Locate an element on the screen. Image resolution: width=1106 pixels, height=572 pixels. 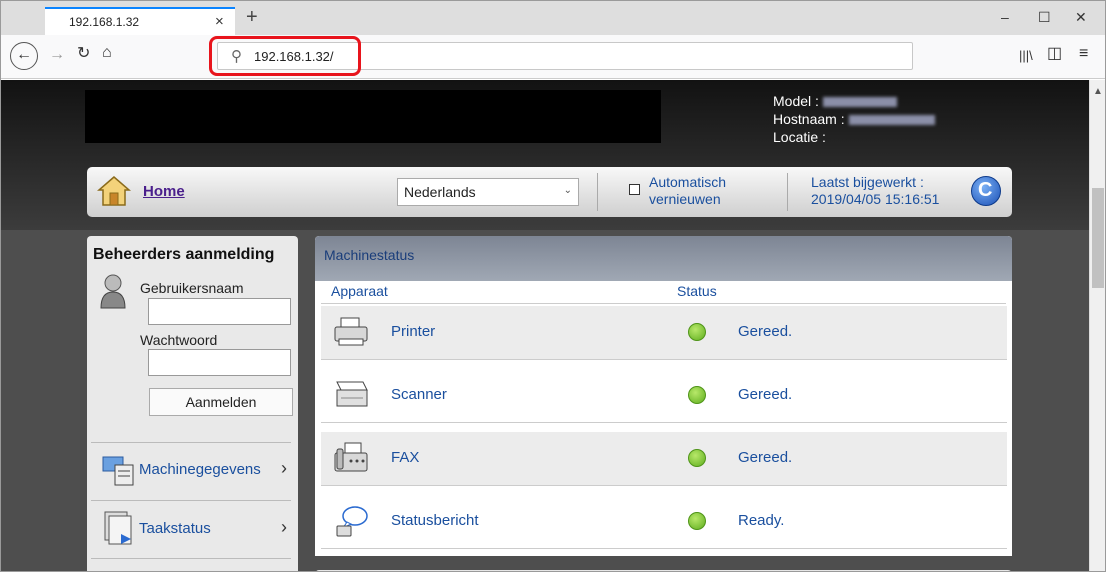
sidebar-item-label: Taakstatus is located at coordinates (175, 528).